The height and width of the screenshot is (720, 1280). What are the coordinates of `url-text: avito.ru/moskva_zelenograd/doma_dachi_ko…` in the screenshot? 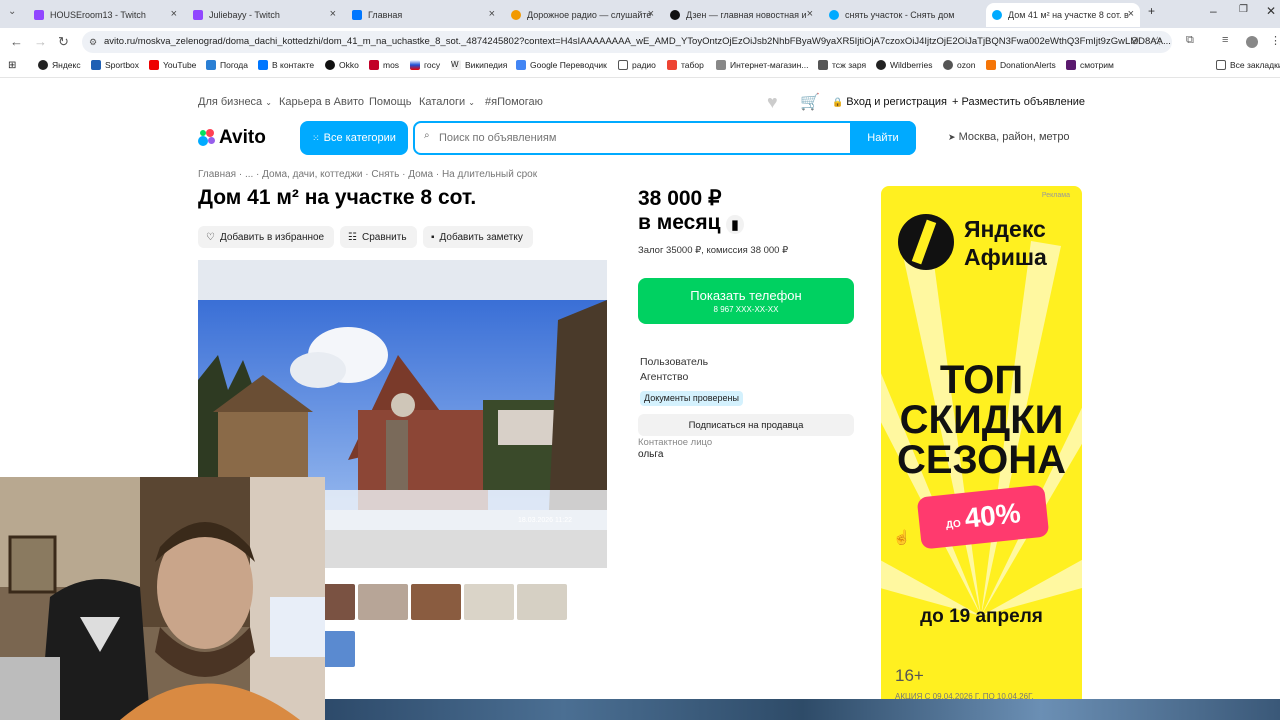 It's located at (637, 41).